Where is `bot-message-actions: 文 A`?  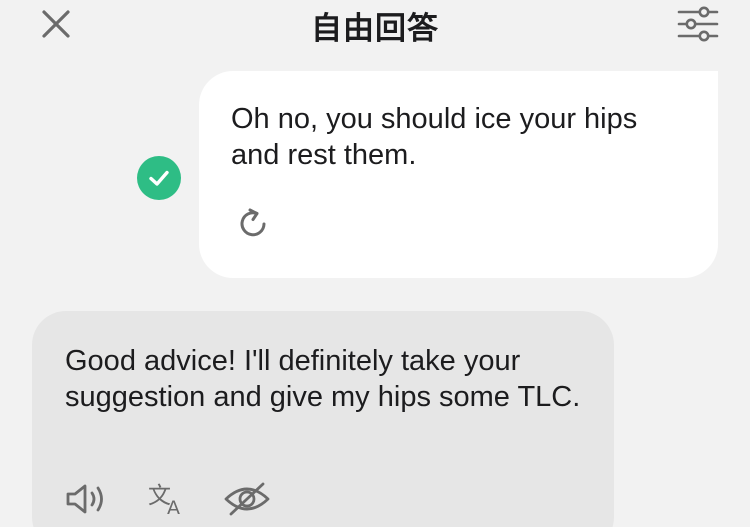 bot-message-actions: 文 A is located at coordinates (168, 499).